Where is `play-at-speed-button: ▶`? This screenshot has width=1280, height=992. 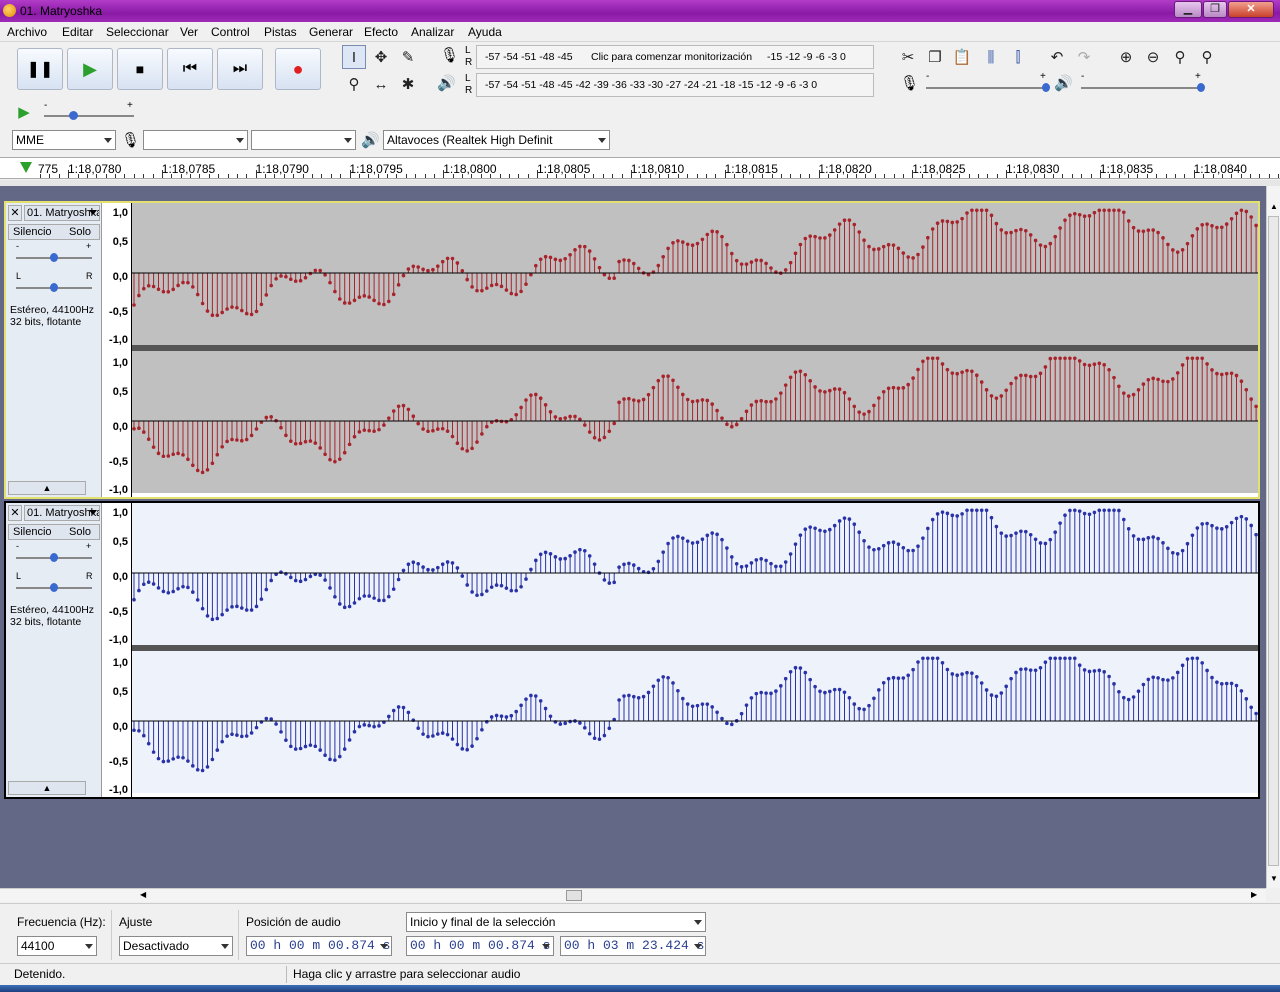
play-at-speed-button: ▶ is located at coordinates (24, 112).